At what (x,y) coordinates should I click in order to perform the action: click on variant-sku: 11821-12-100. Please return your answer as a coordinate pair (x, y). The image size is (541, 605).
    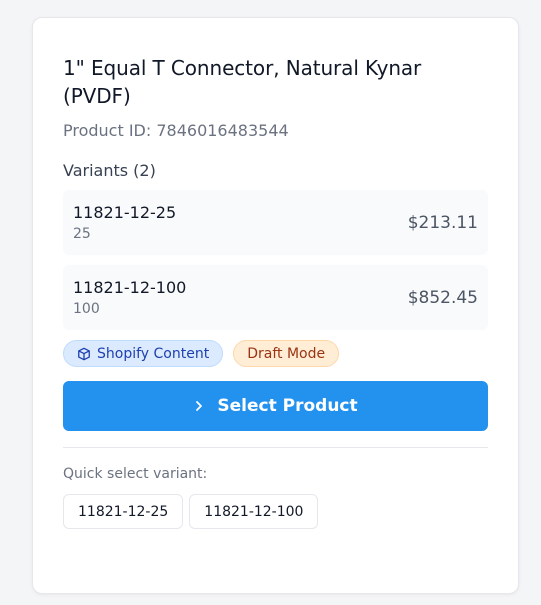
    Looking at the image, I should click on (130, 287).